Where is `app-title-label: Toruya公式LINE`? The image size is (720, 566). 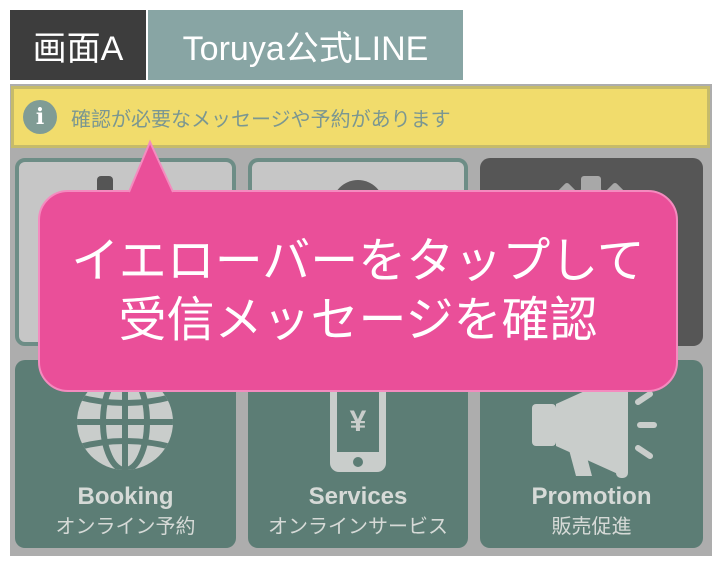
app-title-label: Toruya公式LINE is located at coordinates (305, 45).